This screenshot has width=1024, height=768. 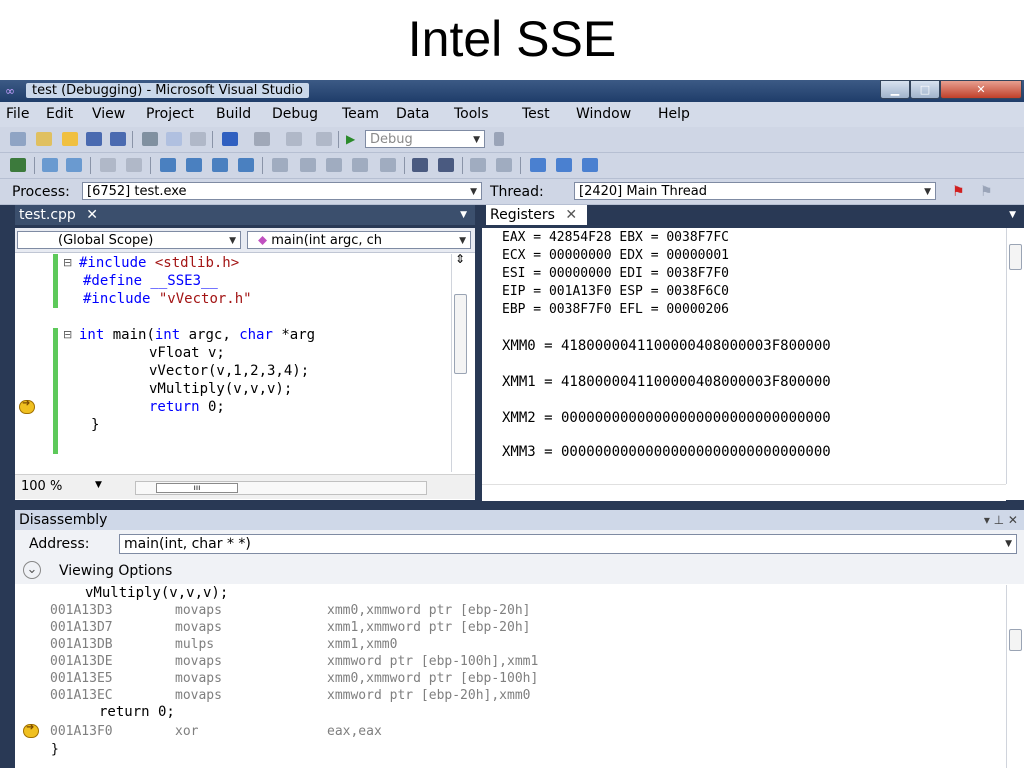 What do you see at coordinates (150, 165) in the screenshot?
I see `toolbar-separator` at bounding box center [150, 165].